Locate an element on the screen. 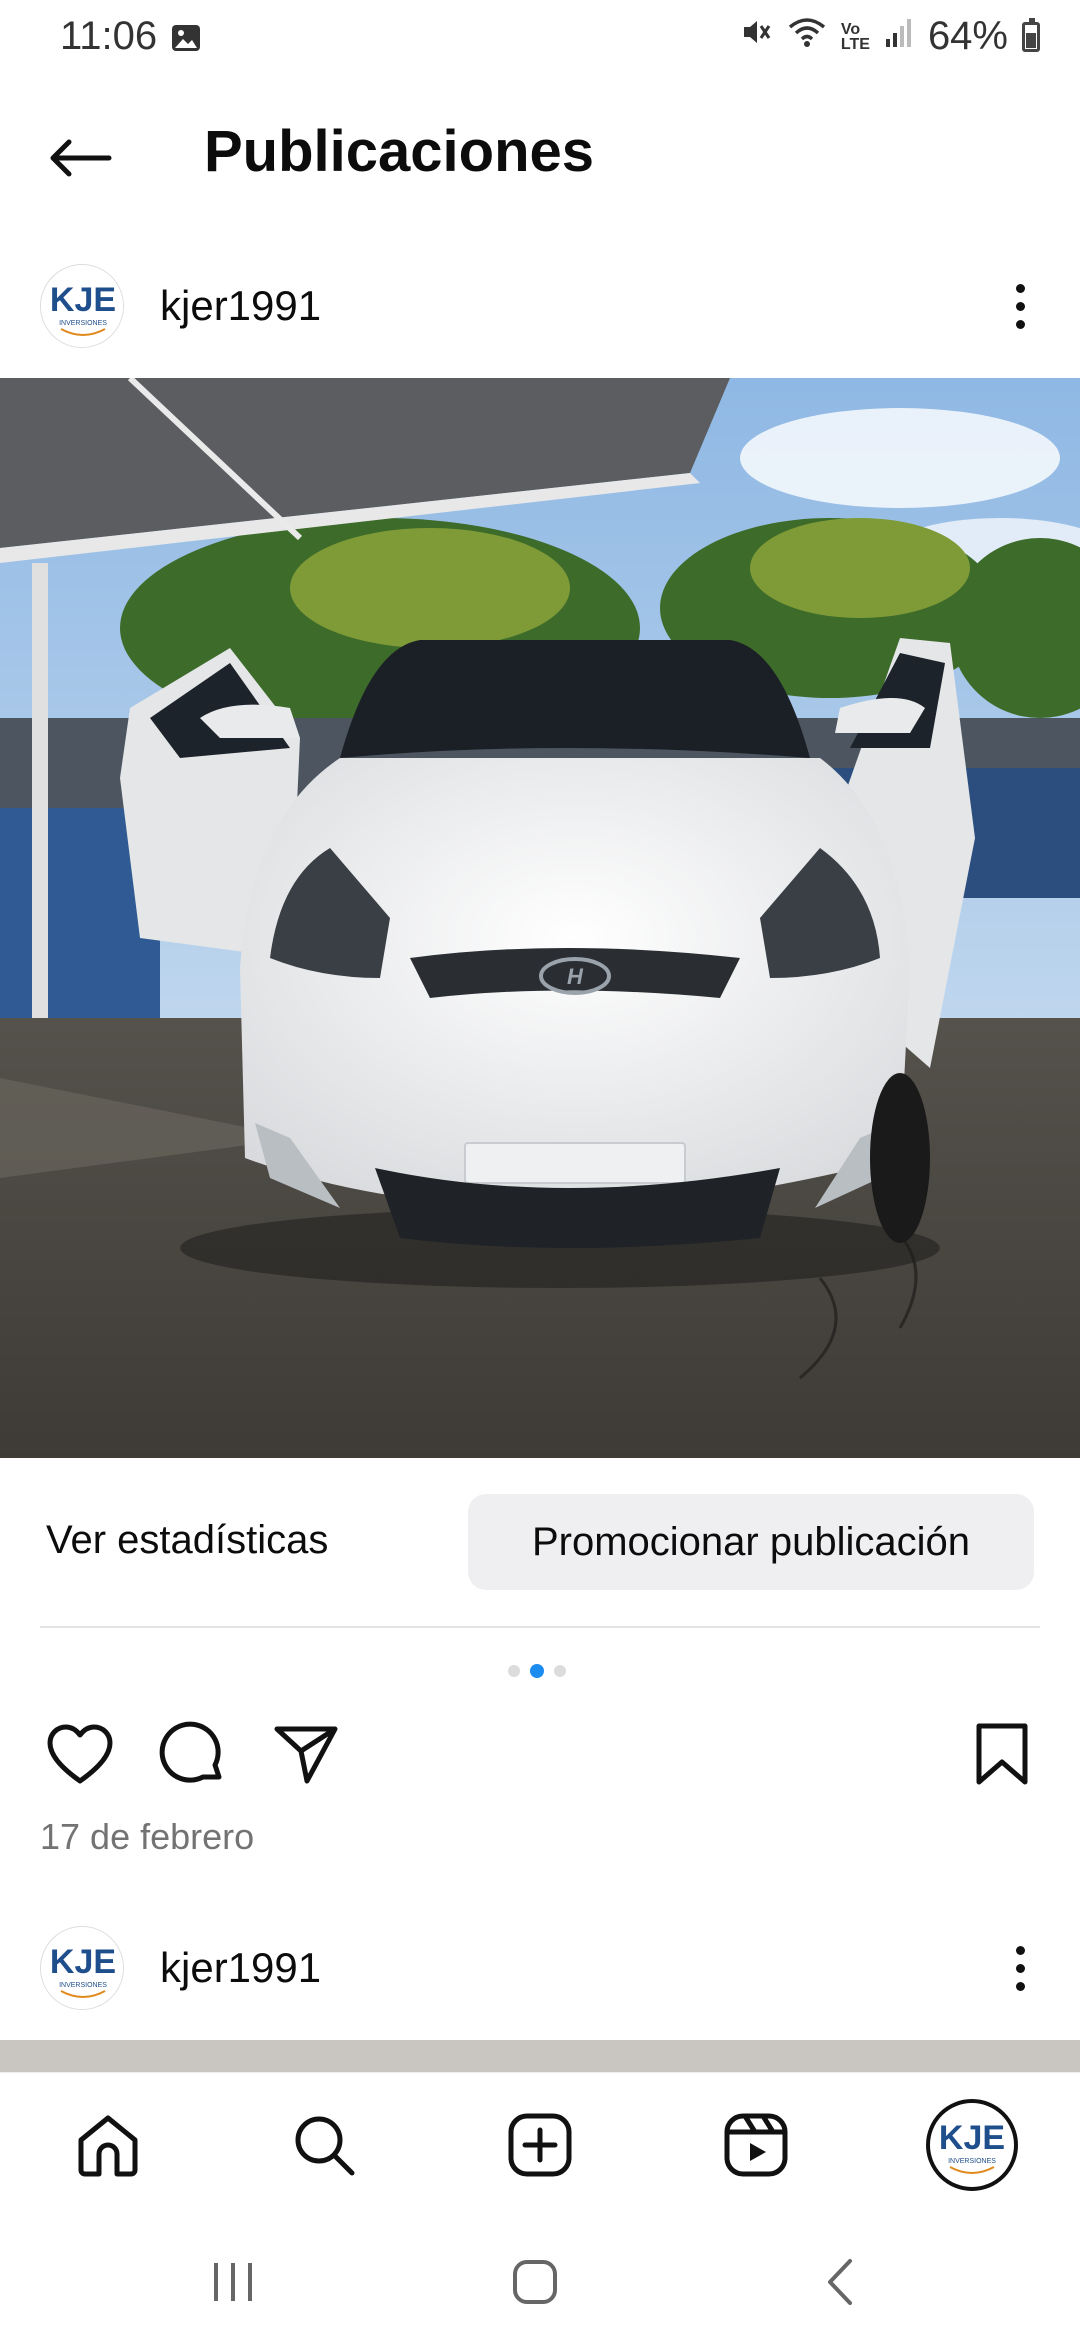 The width and height of the screenshot is (1080, 2340). recent-apps-icon is located at coordinates (233, 2282).